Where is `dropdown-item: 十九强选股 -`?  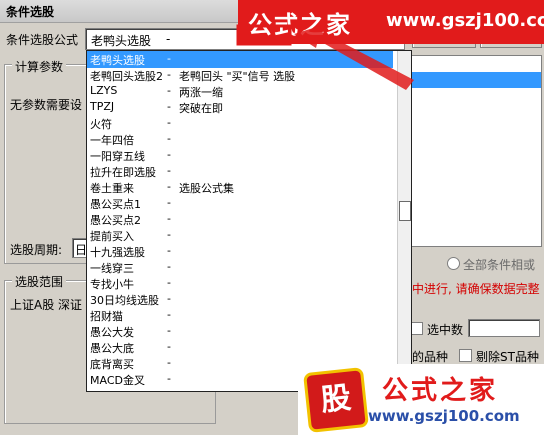 dropdown-item: 十九强选股 - is located at coordinates (240, 251).